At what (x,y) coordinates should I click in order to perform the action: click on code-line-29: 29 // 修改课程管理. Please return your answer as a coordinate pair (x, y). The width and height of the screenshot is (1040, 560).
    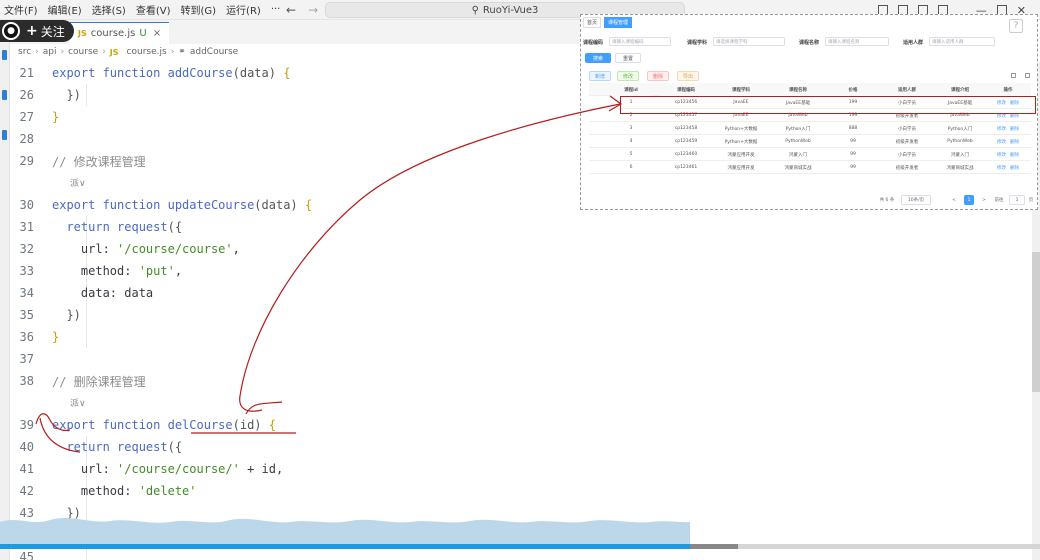
    Looking at the image, I should click on (78, 161).